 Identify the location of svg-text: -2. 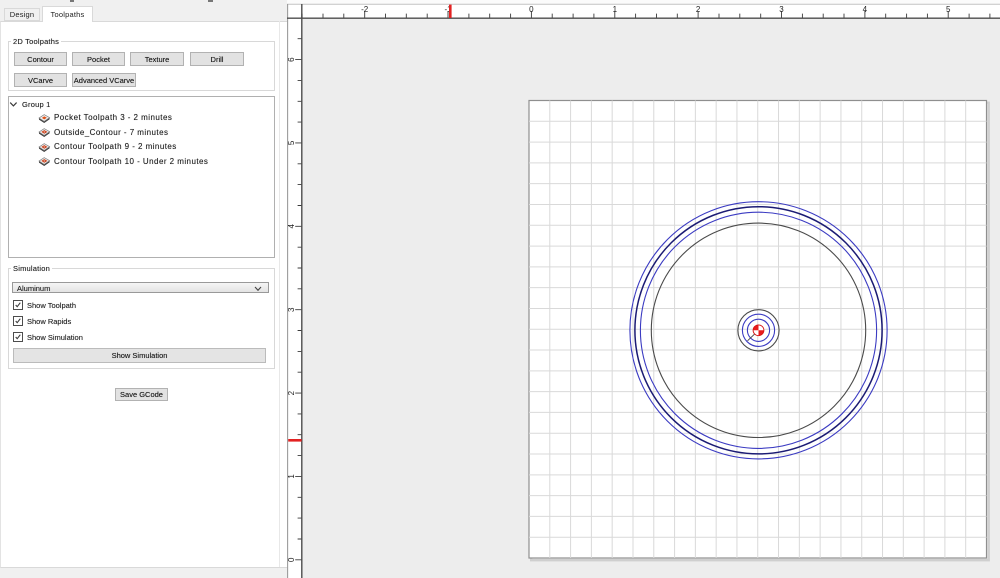
(365, 9).